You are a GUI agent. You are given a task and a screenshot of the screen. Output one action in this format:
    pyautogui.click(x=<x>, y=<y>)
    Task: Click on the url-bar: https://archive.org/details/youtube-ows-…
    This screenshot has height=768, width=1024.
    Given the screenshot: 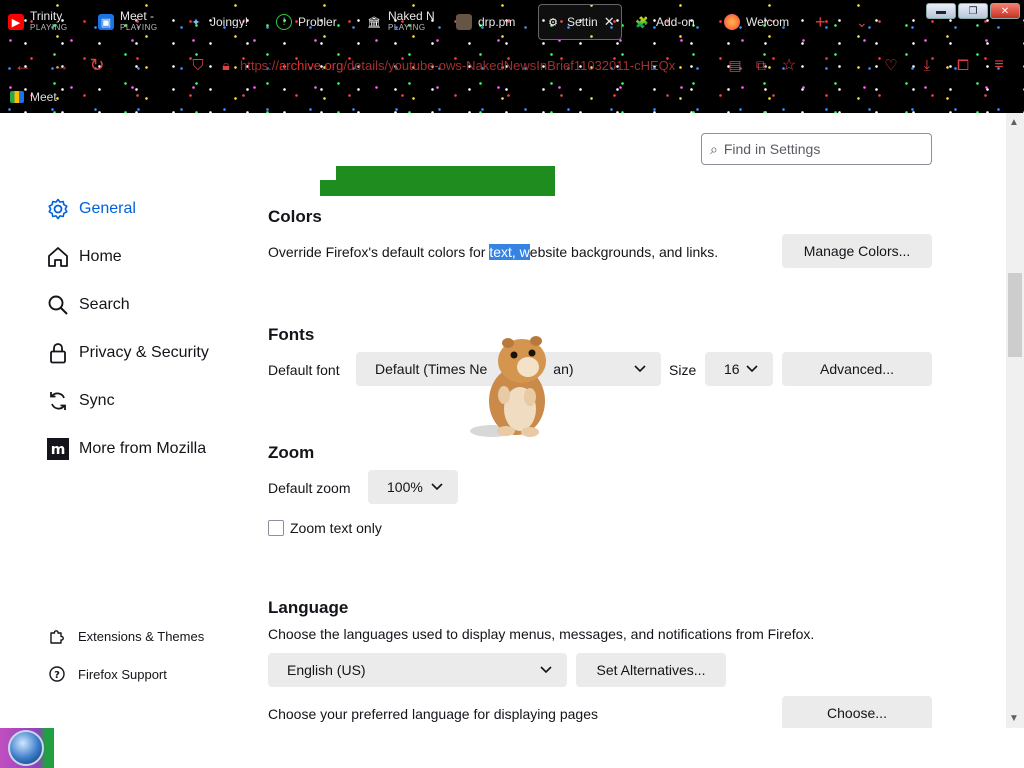 What is the action you would take?
    pyautogui.click(x=480, y=65)
    